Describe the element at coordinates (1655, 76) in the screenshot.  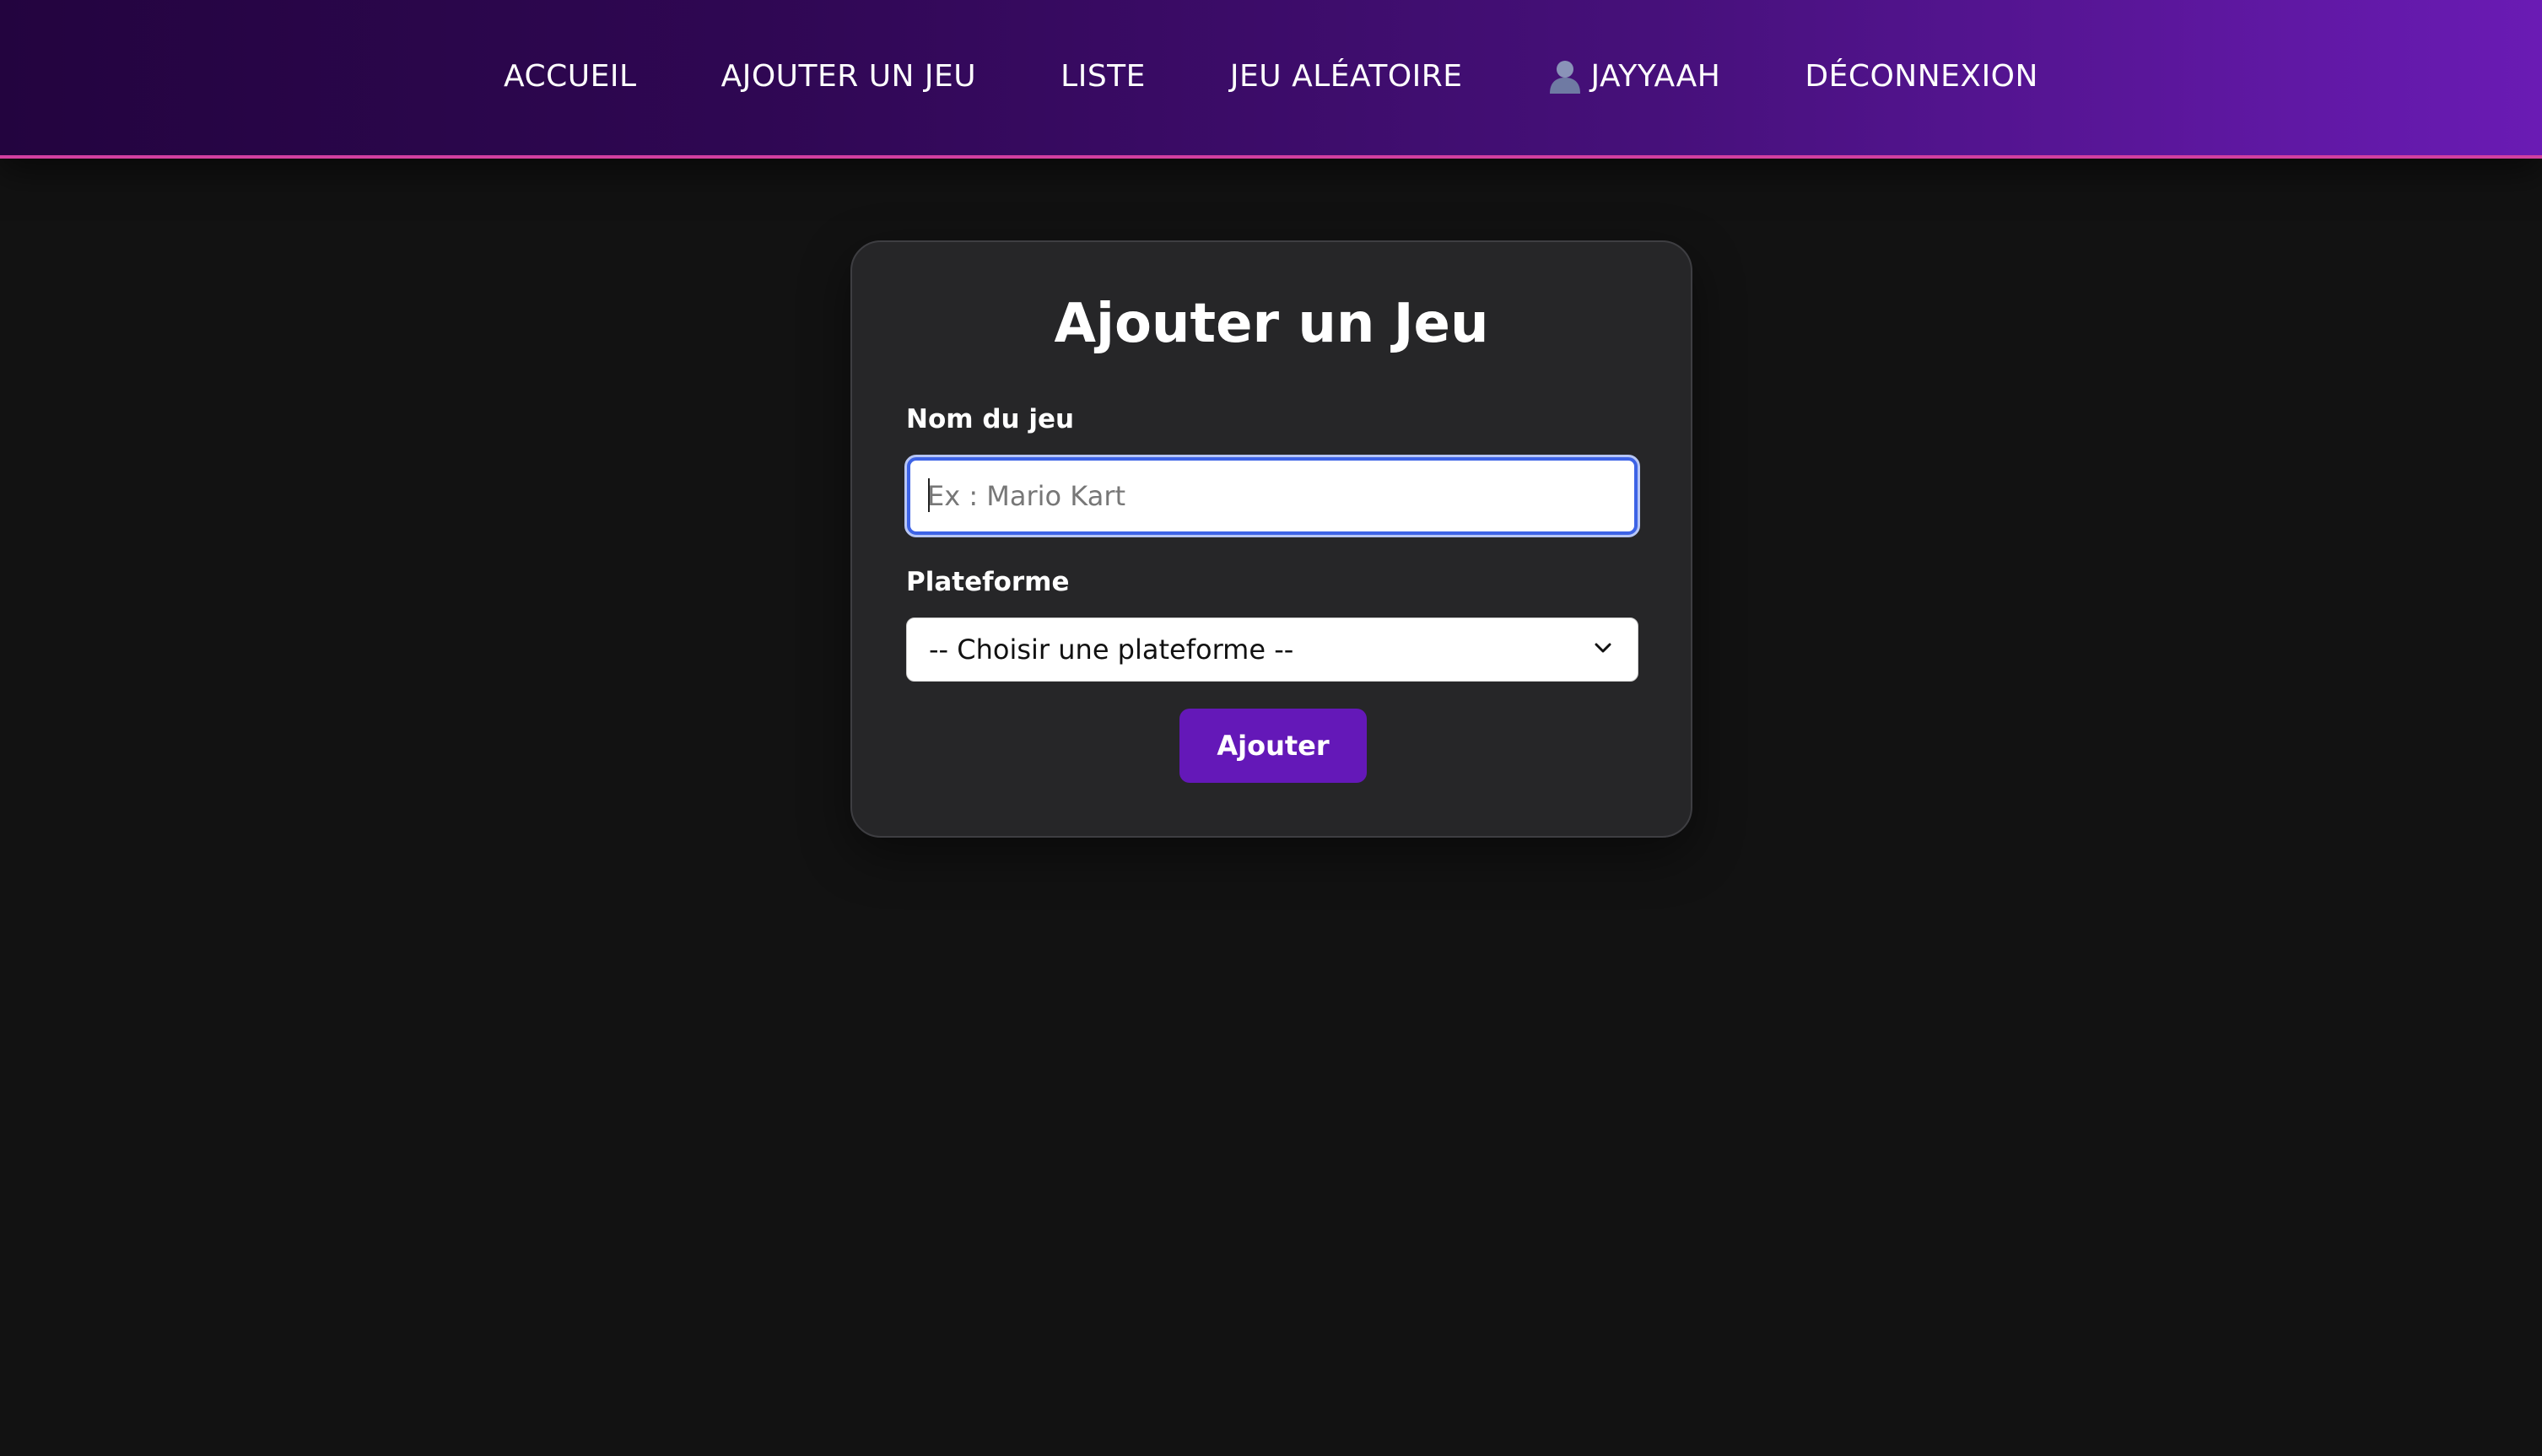
I see `nav-link-label: JAYYAAH` at that location.